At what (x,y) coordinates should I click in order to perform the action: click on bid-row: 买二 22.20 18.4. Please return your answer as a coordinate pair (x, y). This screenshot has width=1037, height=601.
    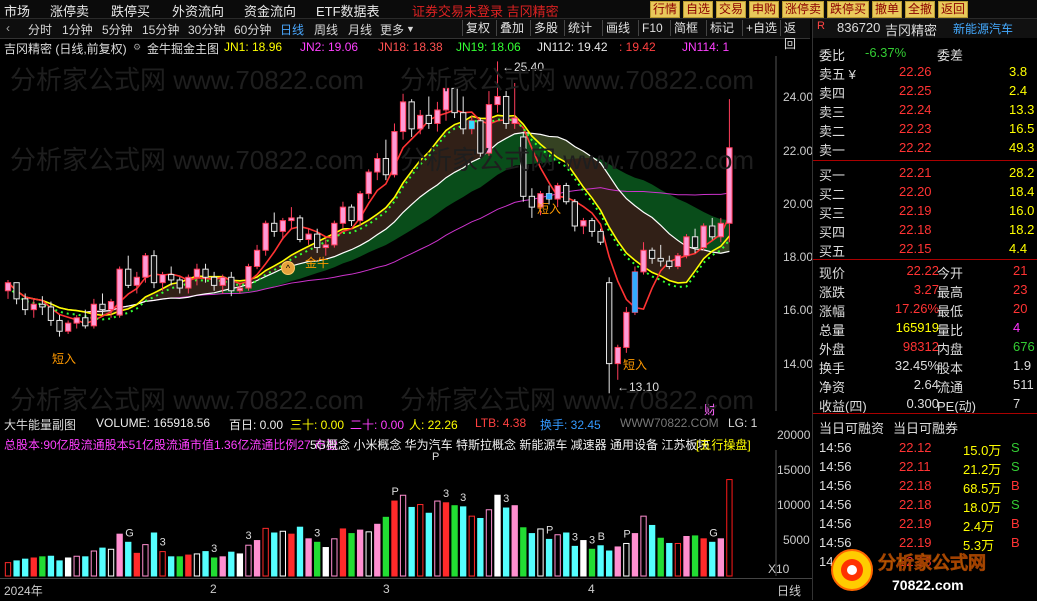
    Looking at the image, I should click on (925, 192).